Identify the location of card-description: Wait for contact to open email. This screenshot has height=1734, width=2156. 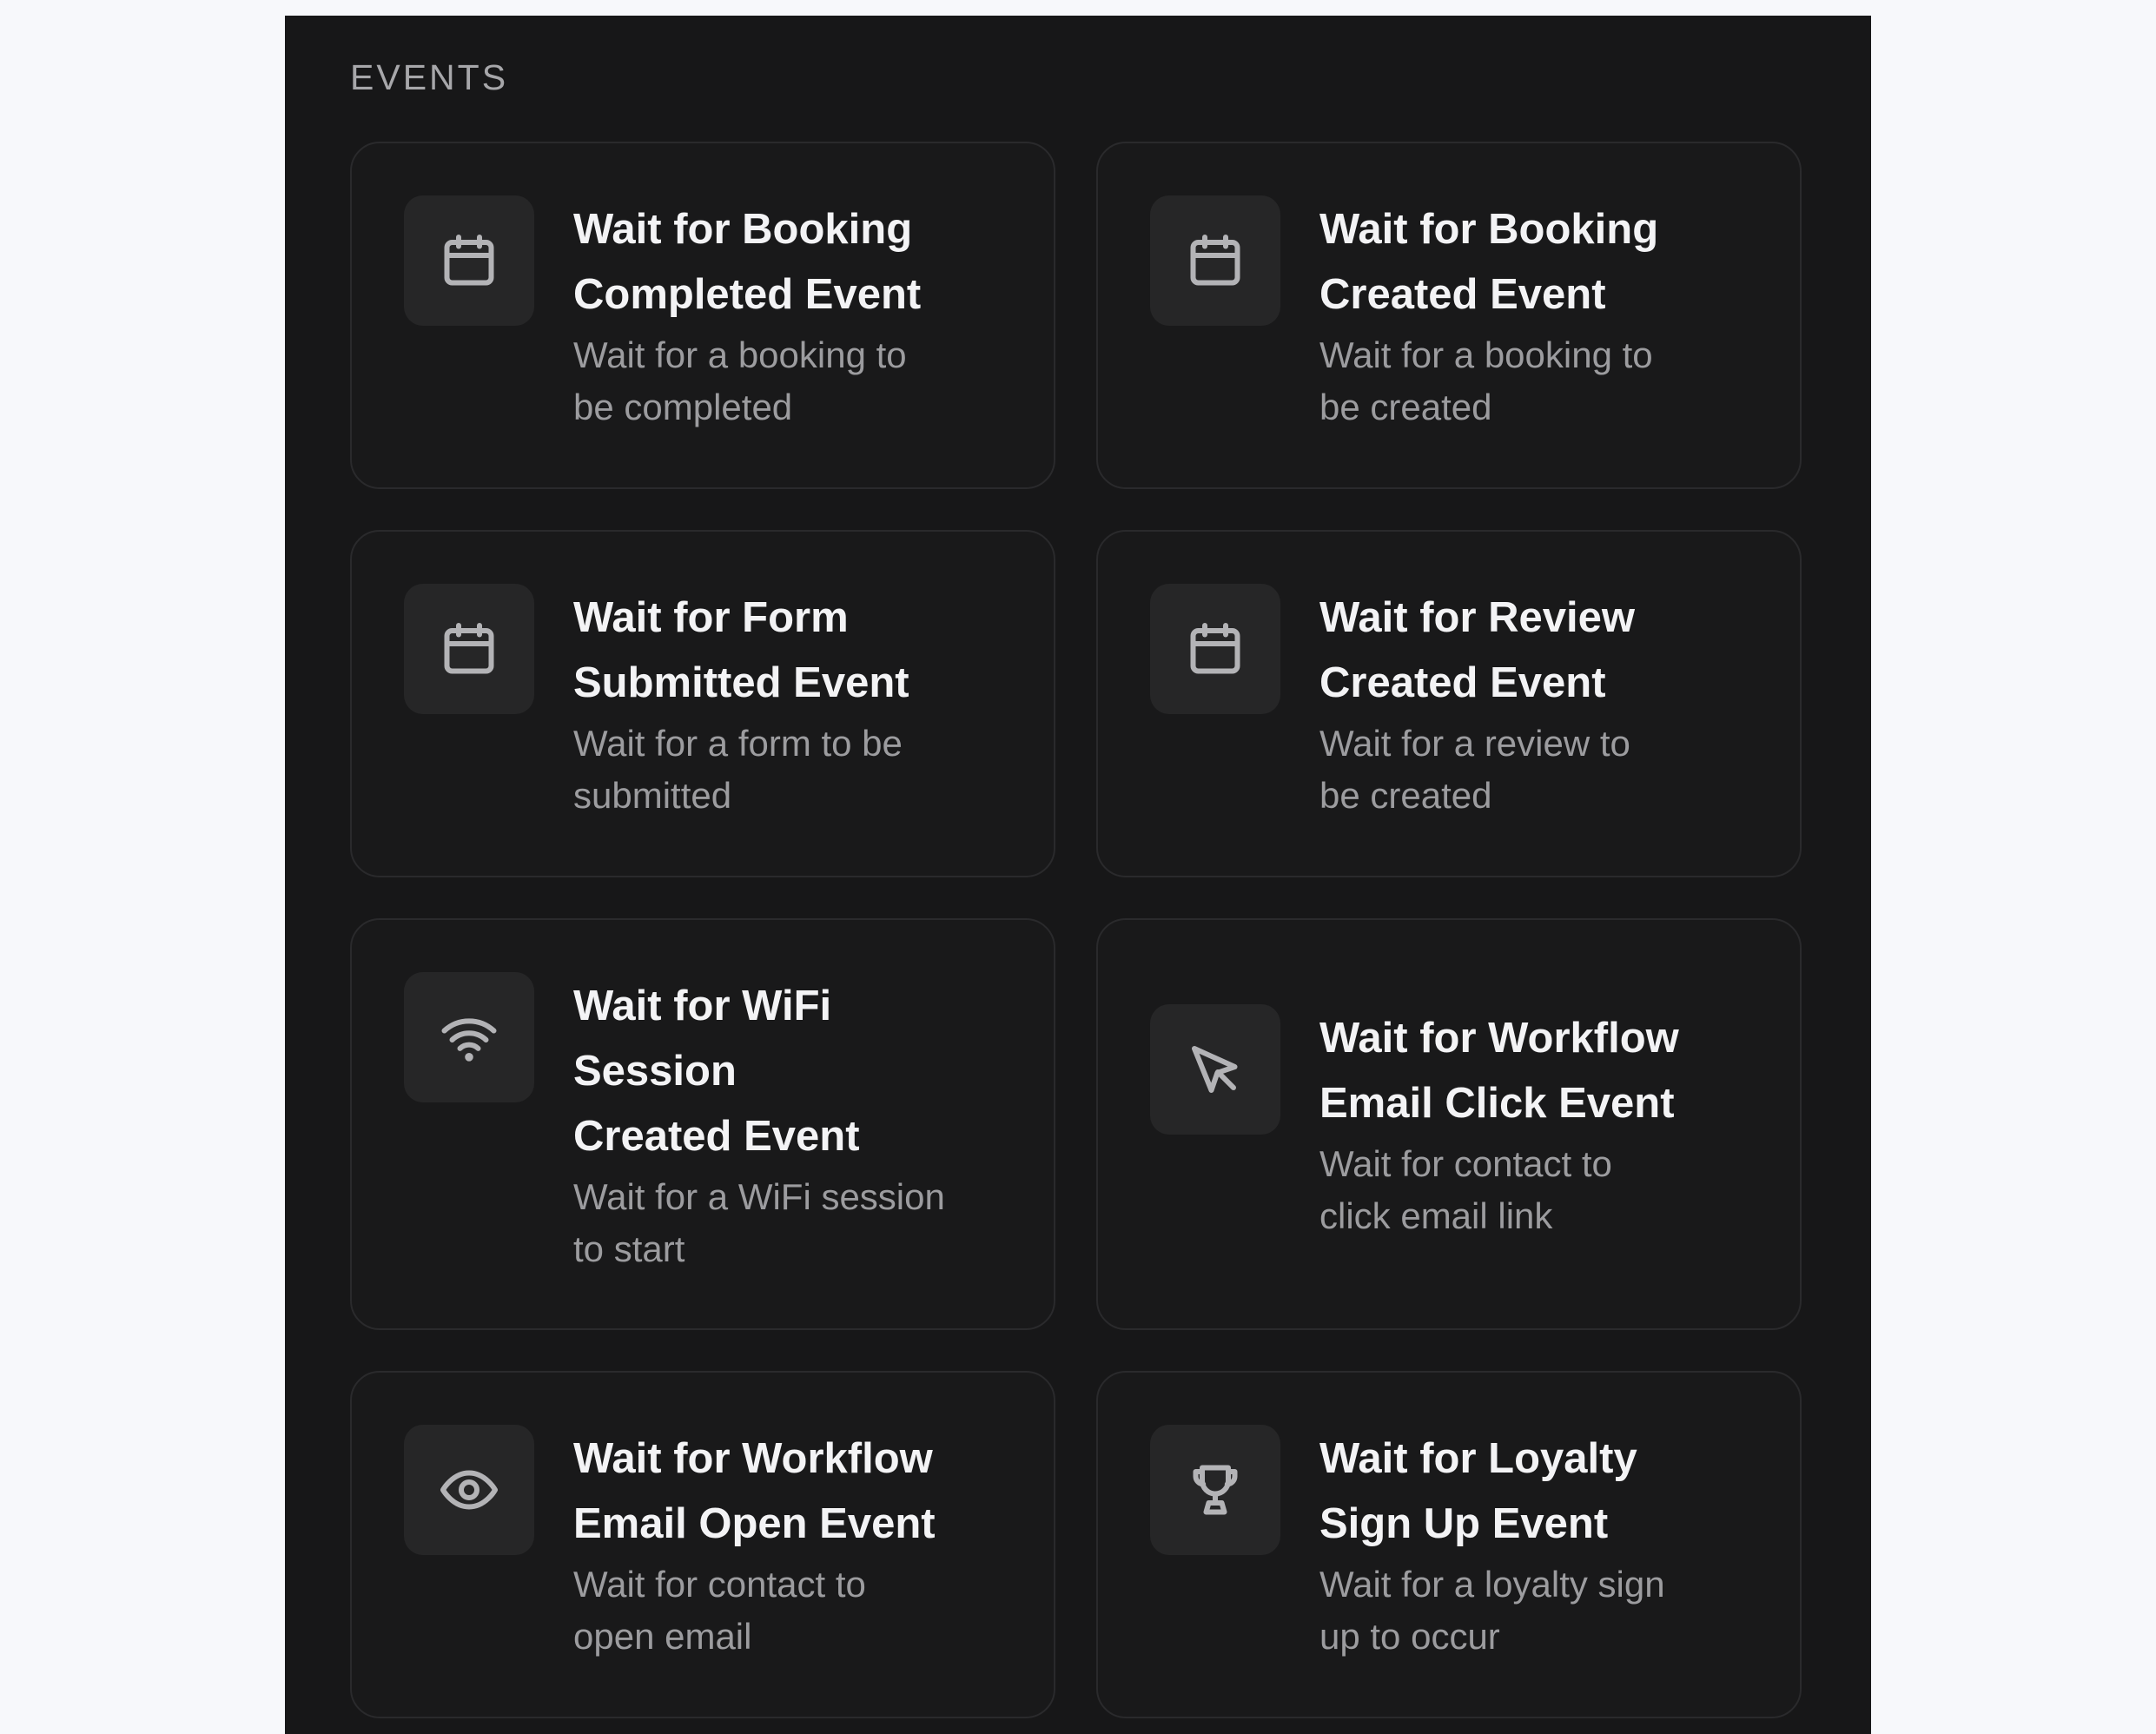
(719, 1610).